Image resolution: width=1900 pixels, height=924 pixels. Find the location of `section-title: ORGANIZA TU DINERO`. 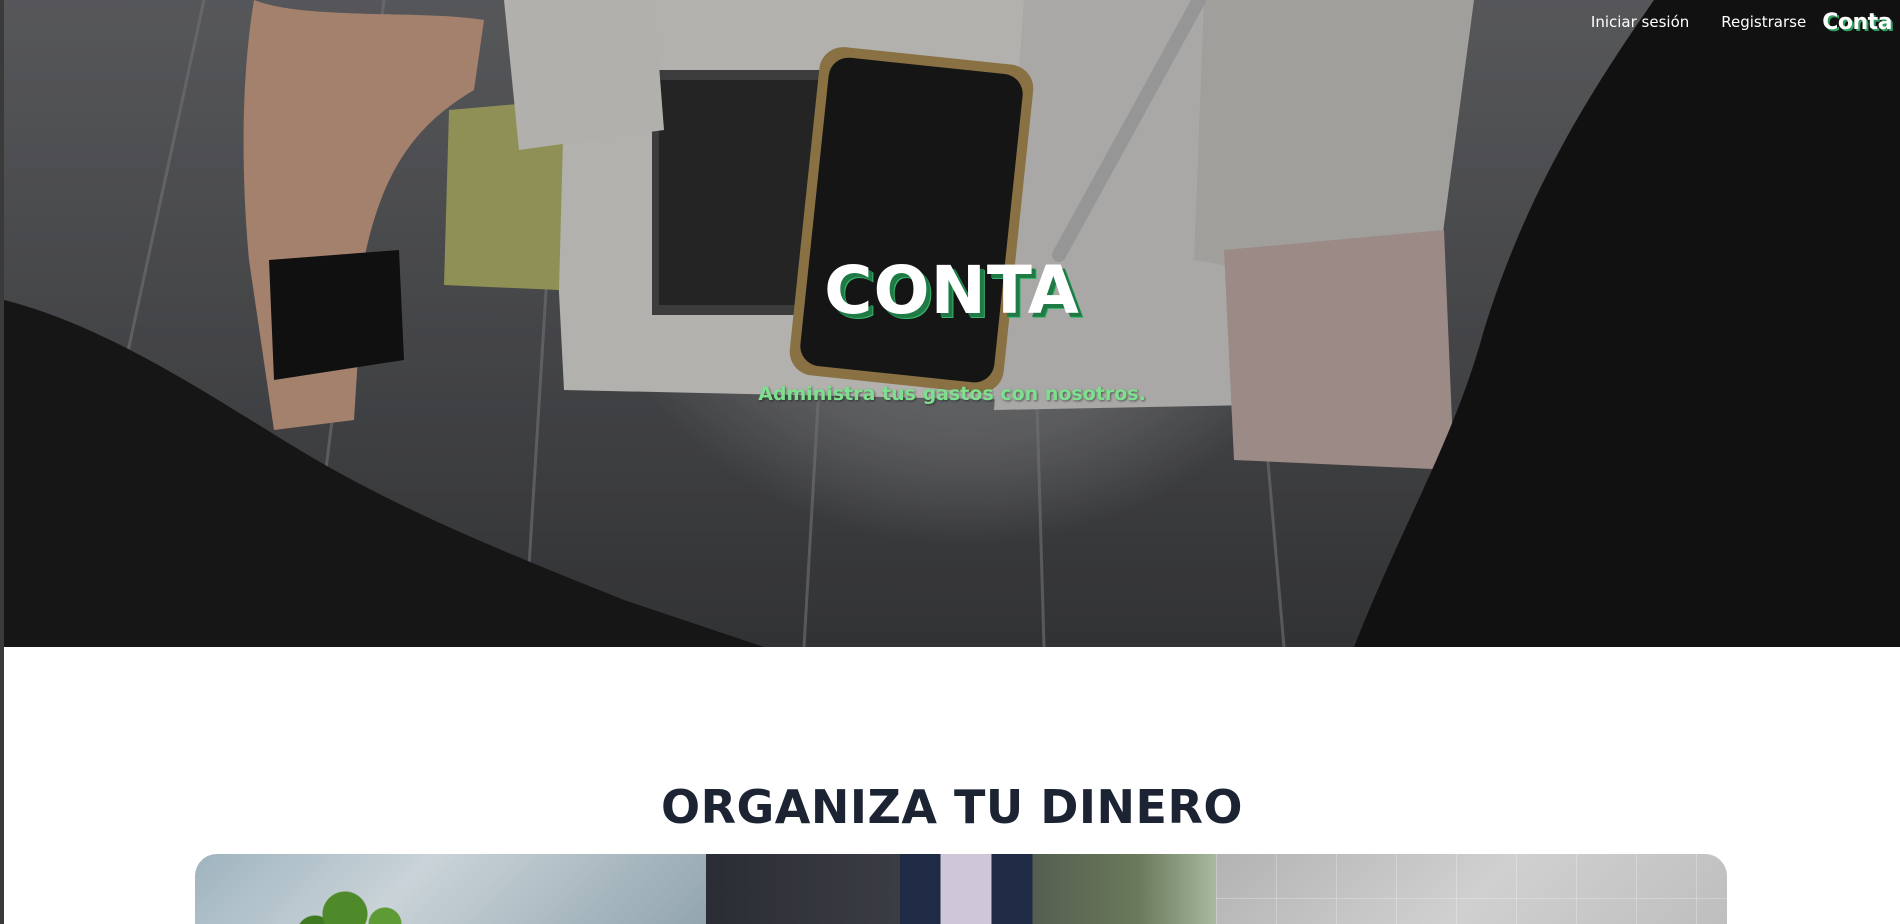

section-title: ORGANIZA TU DINERO is located at coordinates (952, 807).